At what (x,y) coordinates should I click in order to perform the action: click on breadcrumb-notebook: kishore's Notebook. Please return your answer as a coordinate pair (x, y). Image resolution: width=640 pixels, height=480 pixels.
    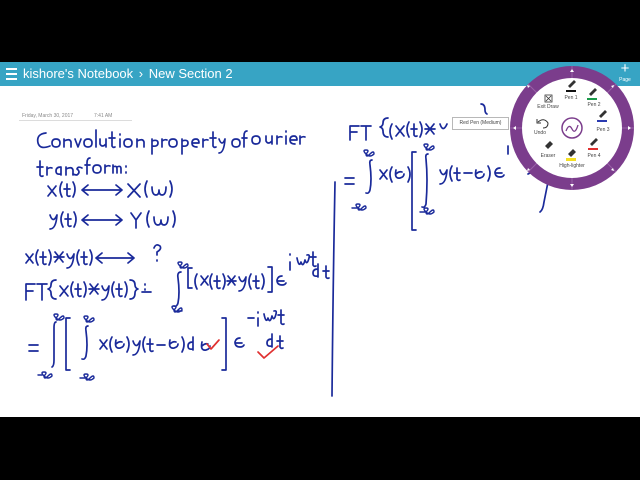
    Looking at the image, I should click on (78, 73).